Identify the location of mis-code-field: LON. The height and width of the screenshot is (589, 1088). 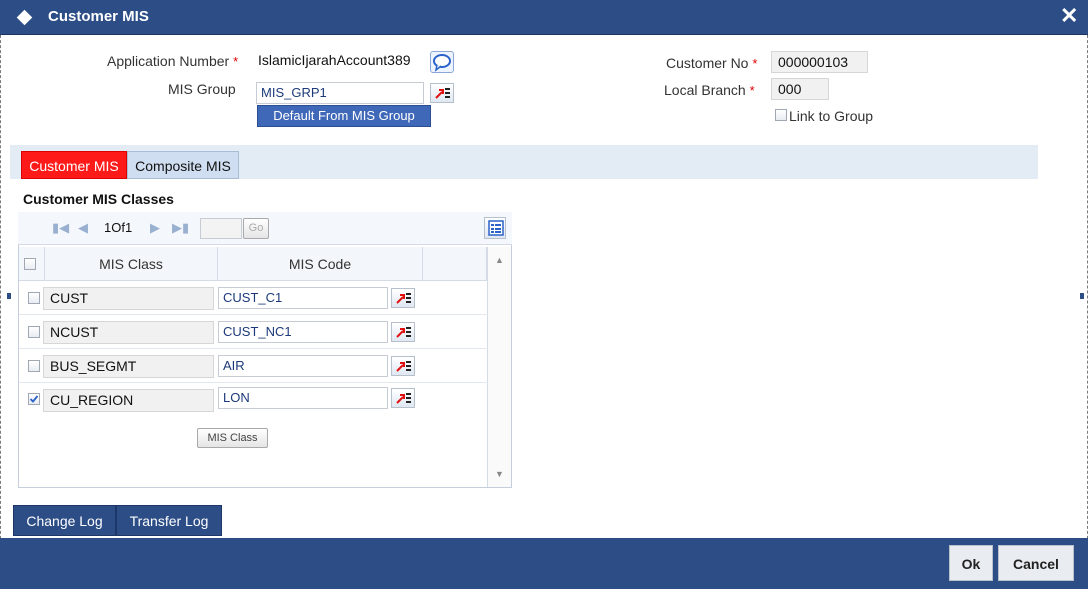
(303, 398).